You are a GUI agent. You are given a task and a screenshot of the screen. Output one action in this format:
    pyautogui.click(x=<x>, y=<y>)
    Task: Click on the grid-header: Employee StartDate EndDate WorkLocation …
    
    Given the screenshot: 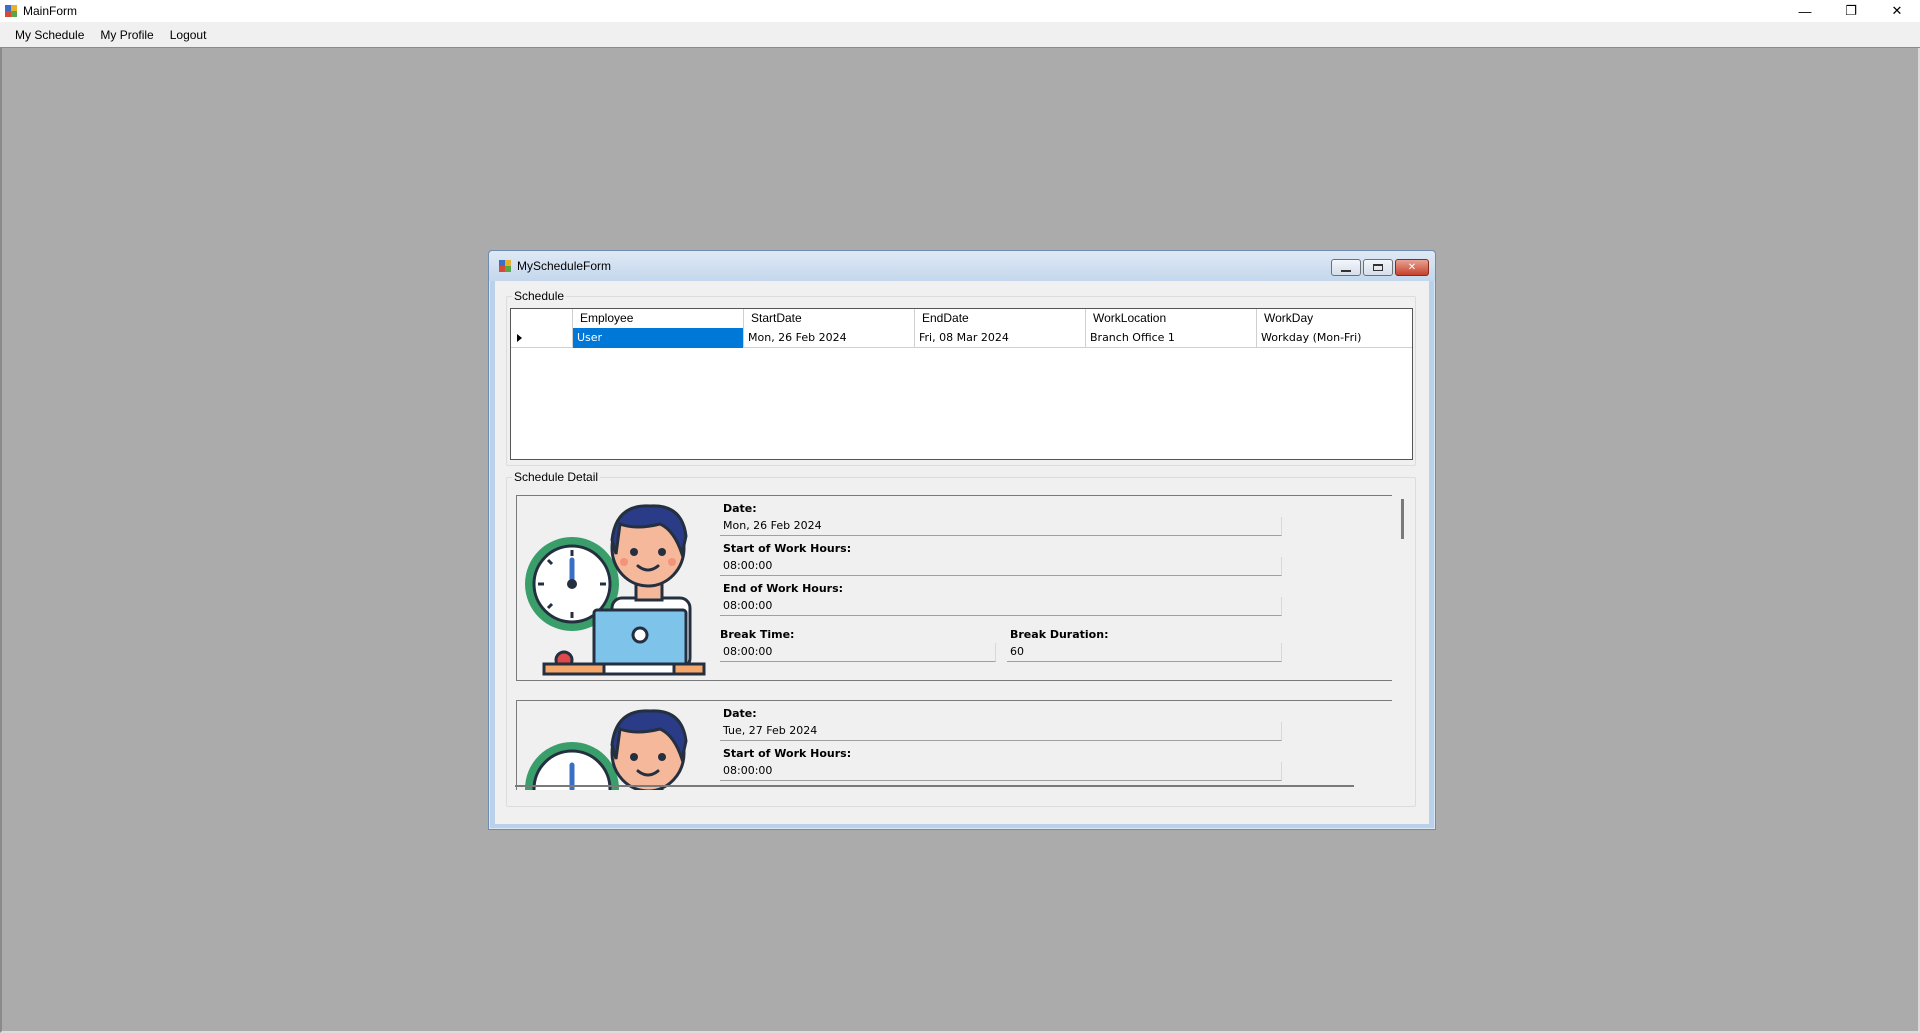 What is the action you would take?
    pyautogui.click(x=961, y=318)
    